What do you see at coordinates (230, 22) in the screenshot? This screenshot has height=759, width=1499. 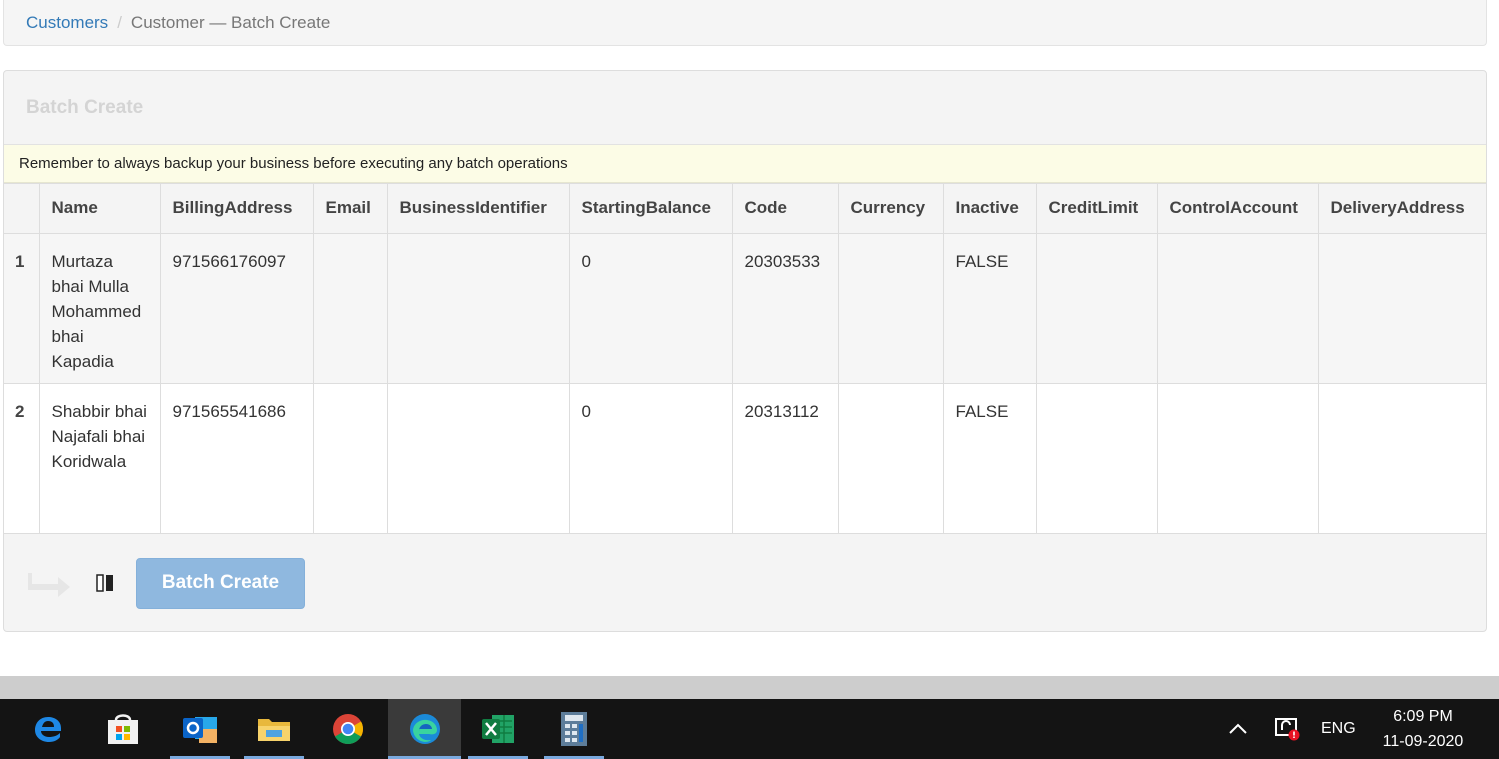 I see `breadcrumb-current: Customer — Batch Create` at bounding box center [230, 22].